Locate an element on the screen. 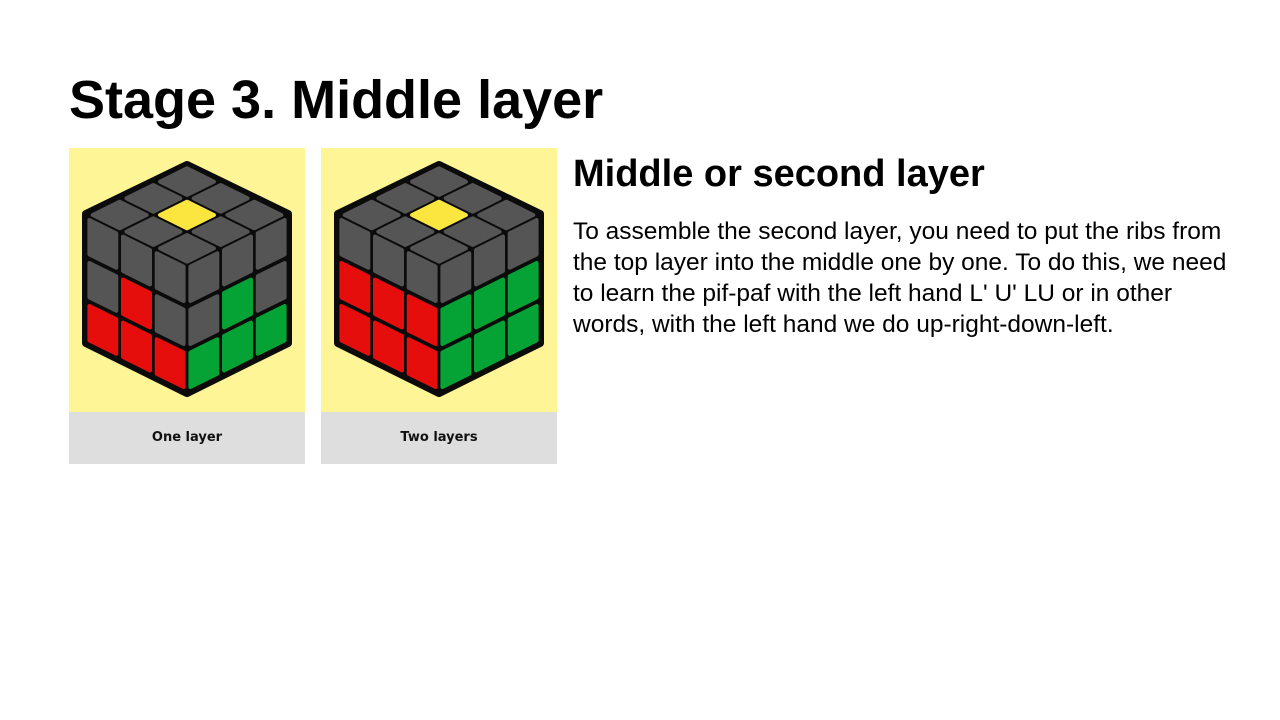 Image resolution: width=1280 pixels, height=720 pixels. cube-image-one-layer is located at coordinates (187, 280).